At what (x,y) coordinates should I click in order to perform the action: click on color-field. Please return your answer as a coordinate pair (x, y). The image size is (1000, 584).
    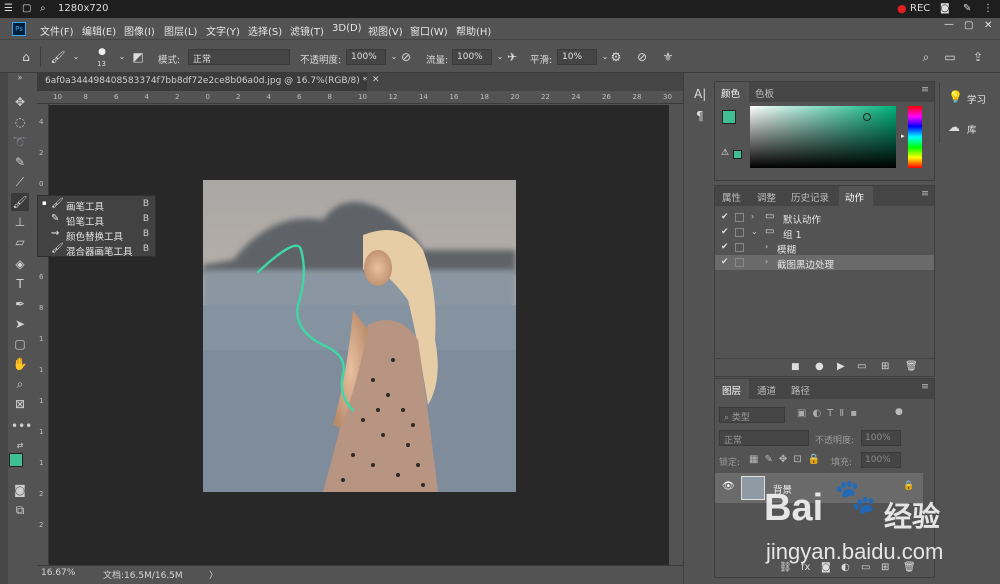
    Looking at the image, I should click on (823, 137).